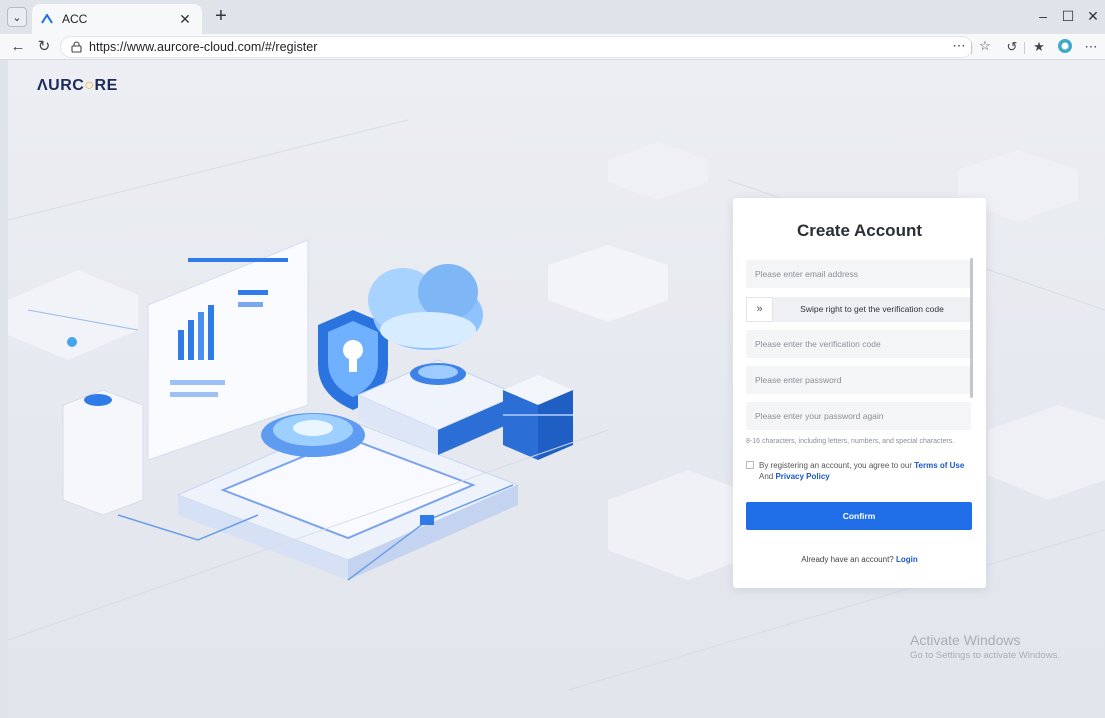  What do you see at coordinates (1068, 16) in the screenshot?
I see `maximize-window-button: ☐` at bounding box center [1068, 16].